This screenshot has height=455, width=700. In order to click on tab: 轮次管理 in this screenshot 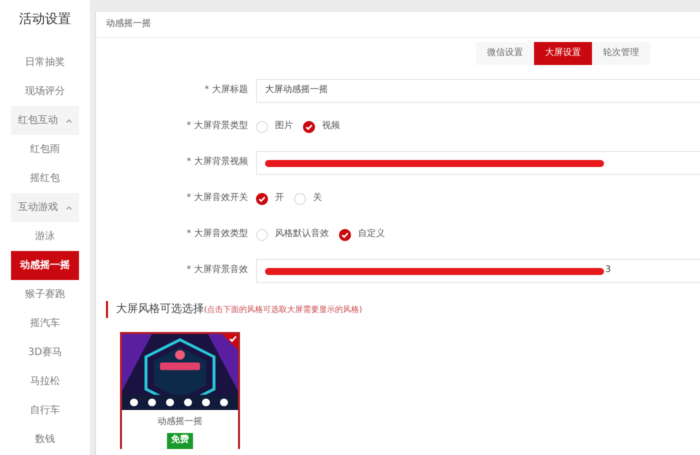, I will do `click(621, 53)`.